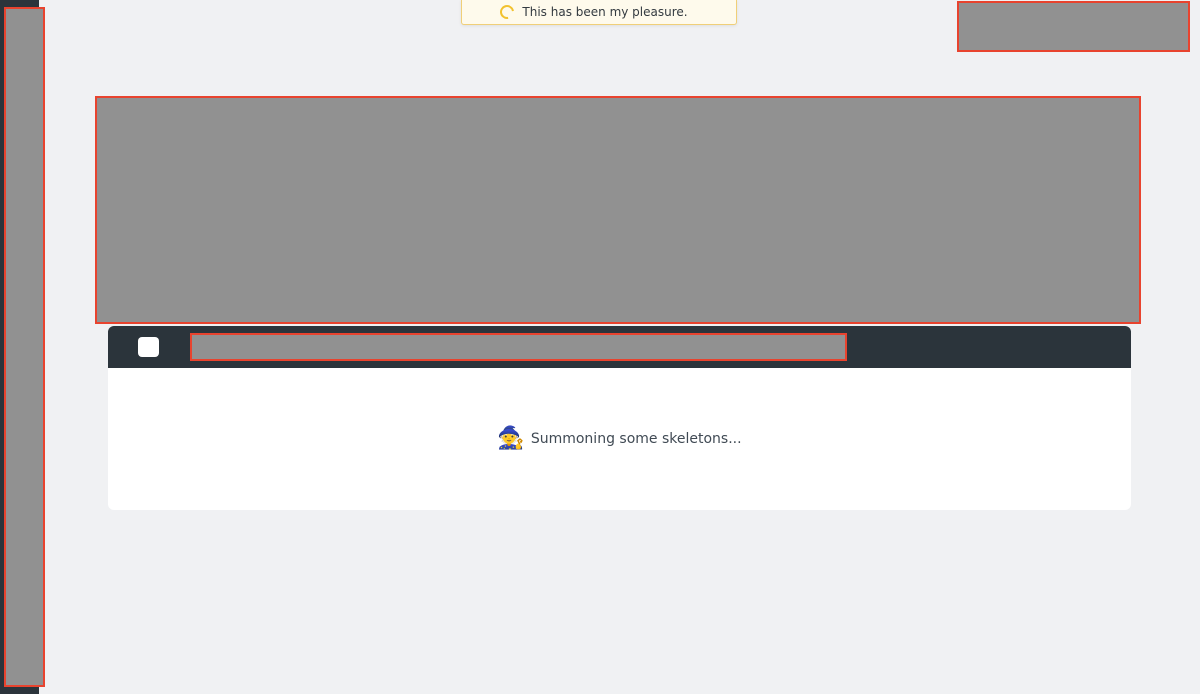 The height and width of the screenshot is (694, 1200). I want to click on spinner-icon, so click(507, 12).